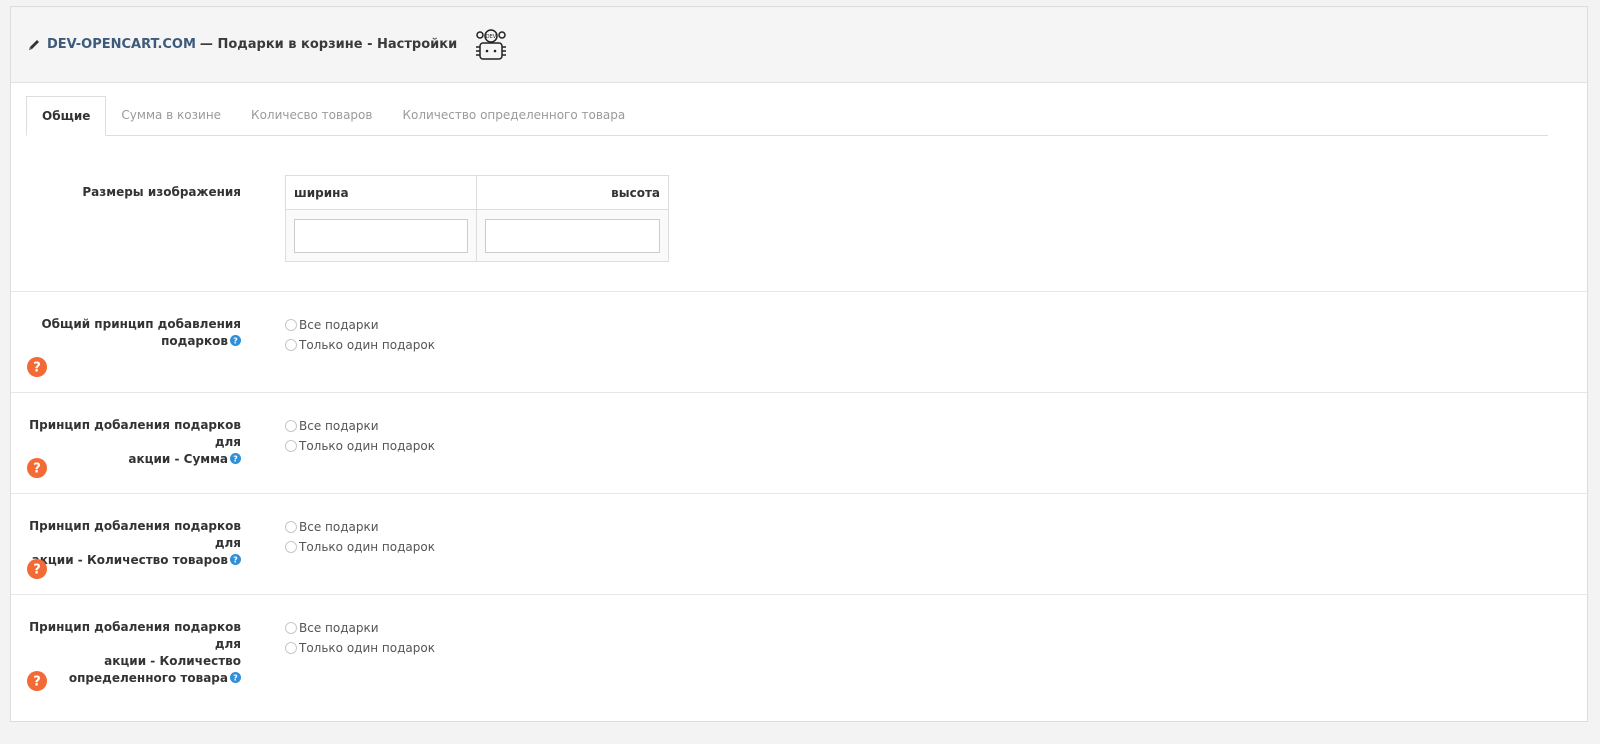 The height and width of the screenshot is (744, 1600). I want to click on pencil-icon, so click(34, 45).